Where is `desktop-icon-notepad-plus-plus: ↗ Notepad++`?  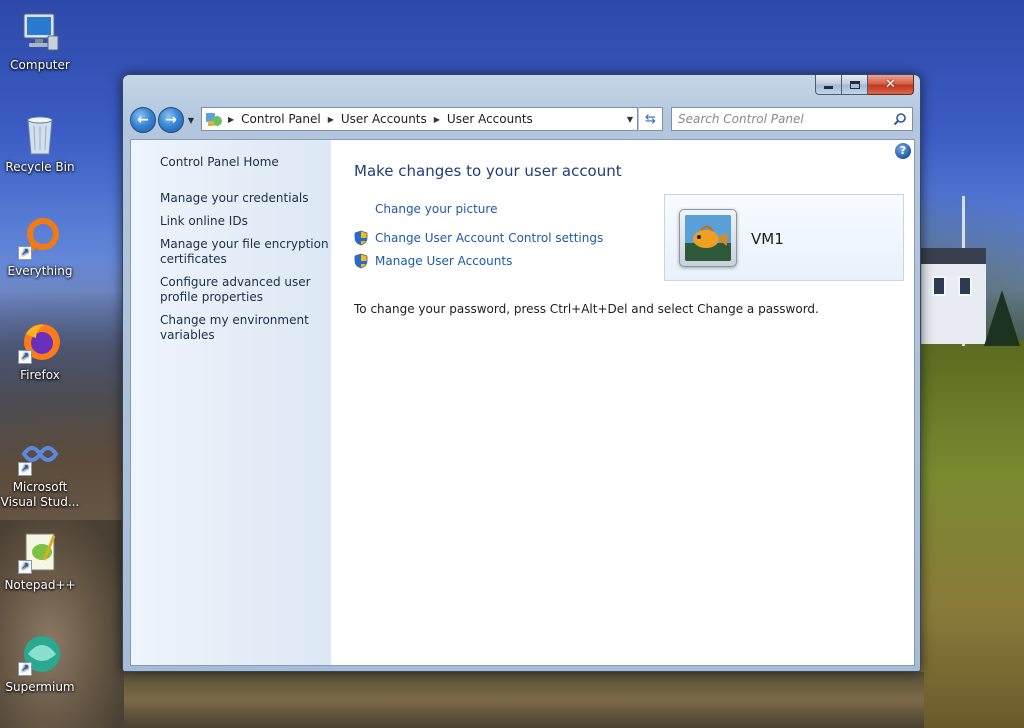 desktop-icon-notepad-plus-plus: ↗ Notepad++ is located at coordinates (40, 561).